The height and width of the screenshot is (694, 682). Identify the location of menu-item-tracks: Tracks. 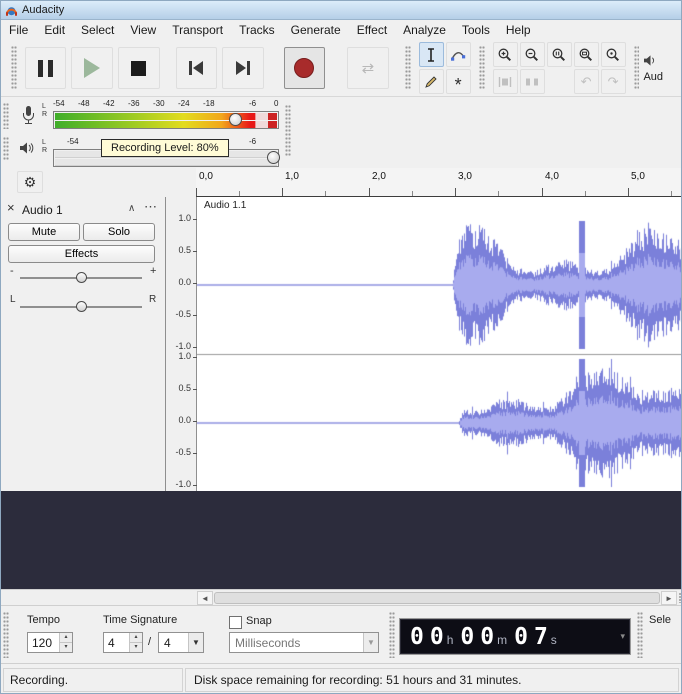
(257, 30).